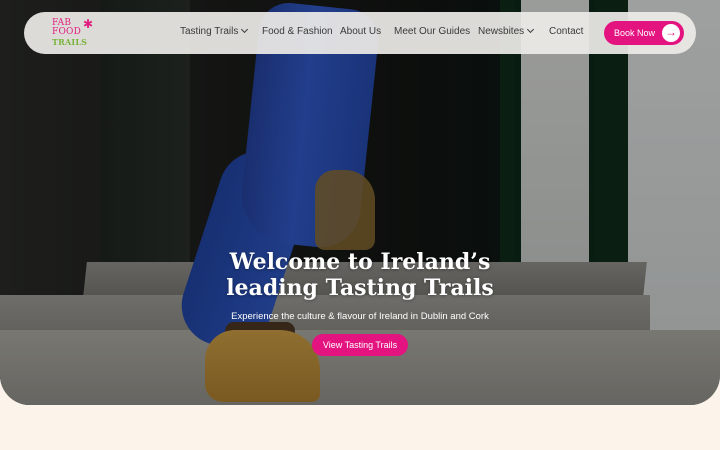  What do you see at coordinates (635, 33) in the screenshot?
I see `book-now-label: Book Now` at bounding box center [635, 33].